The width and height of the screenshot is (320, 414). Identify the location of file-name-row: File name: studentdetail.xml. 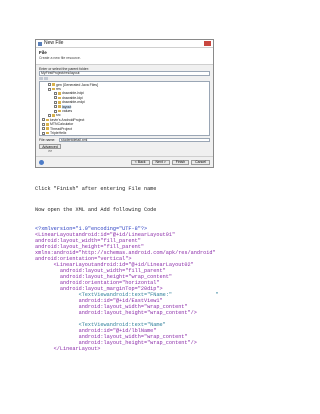
(124, 139).